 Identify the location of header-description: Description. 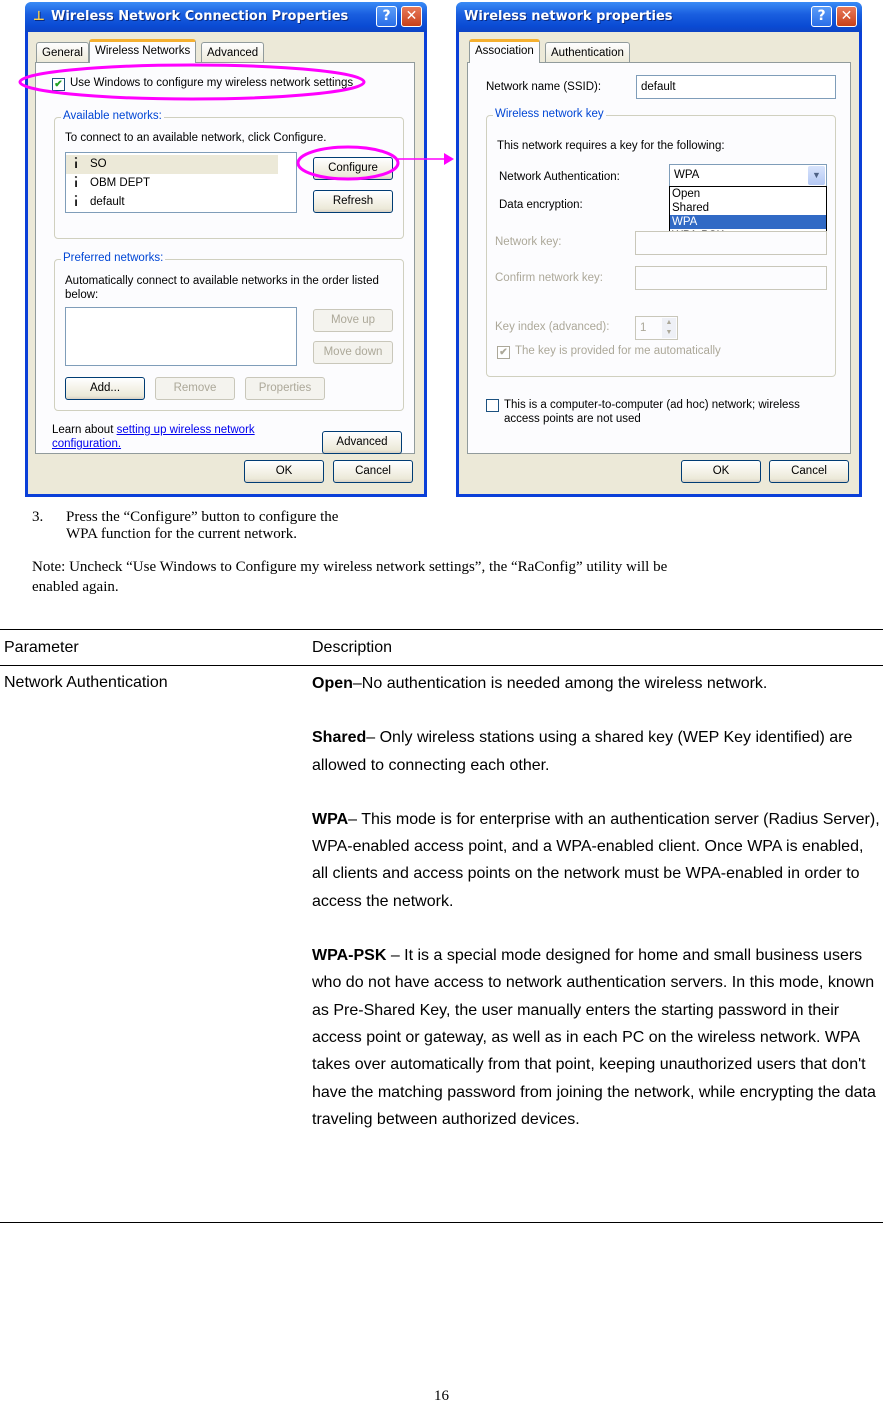
(352, 647).